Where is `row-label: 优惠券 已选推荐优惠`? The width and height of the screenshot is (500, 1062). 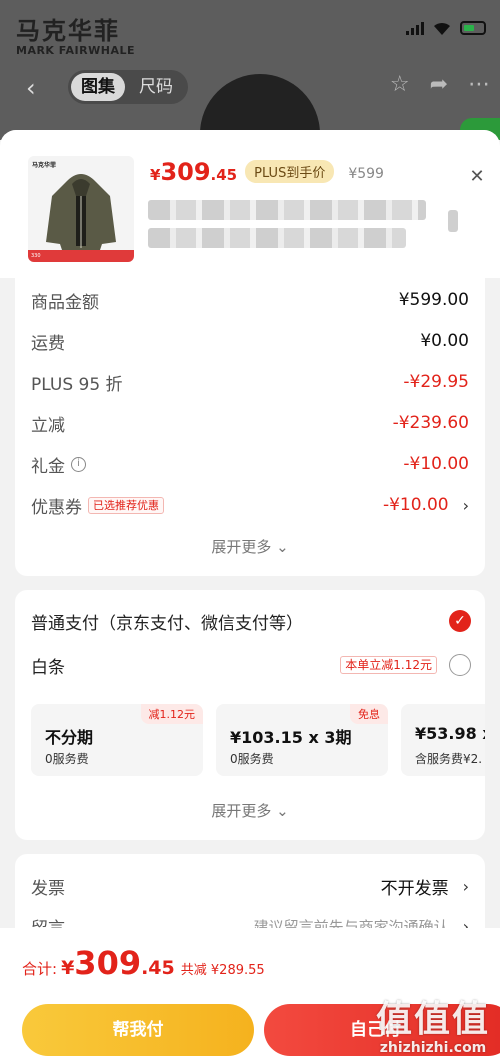
row-label: 优惠券 已选推荐优惠 is located at coordinates (97, 505).